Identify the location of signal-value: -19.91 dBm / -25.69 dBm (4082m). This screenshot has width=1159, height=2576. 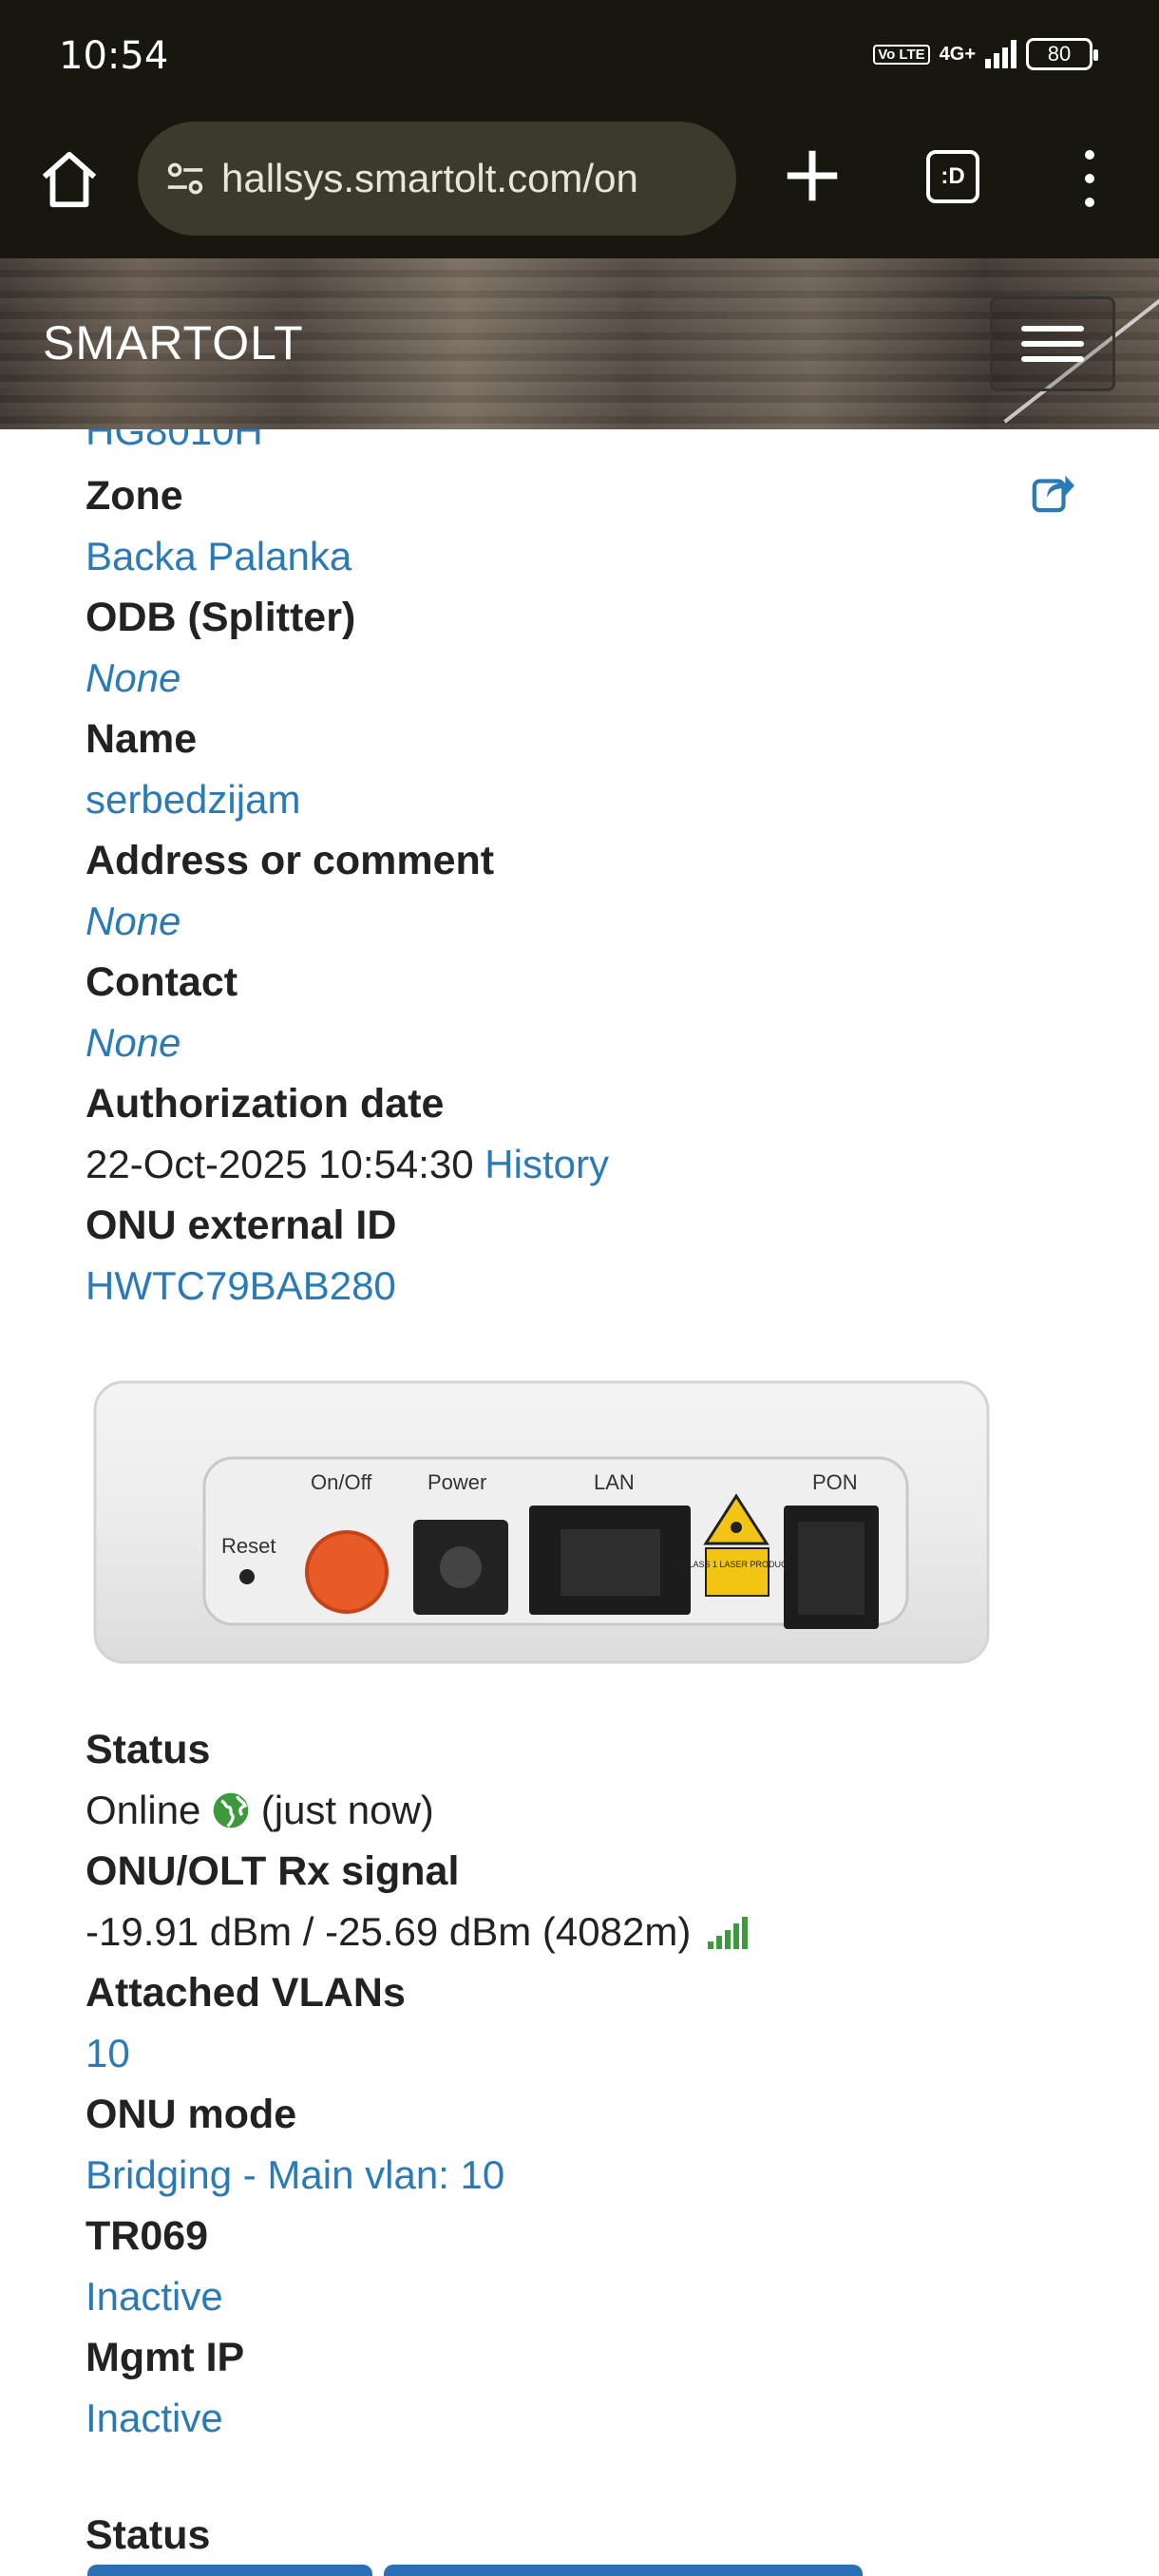
(389, 1931).